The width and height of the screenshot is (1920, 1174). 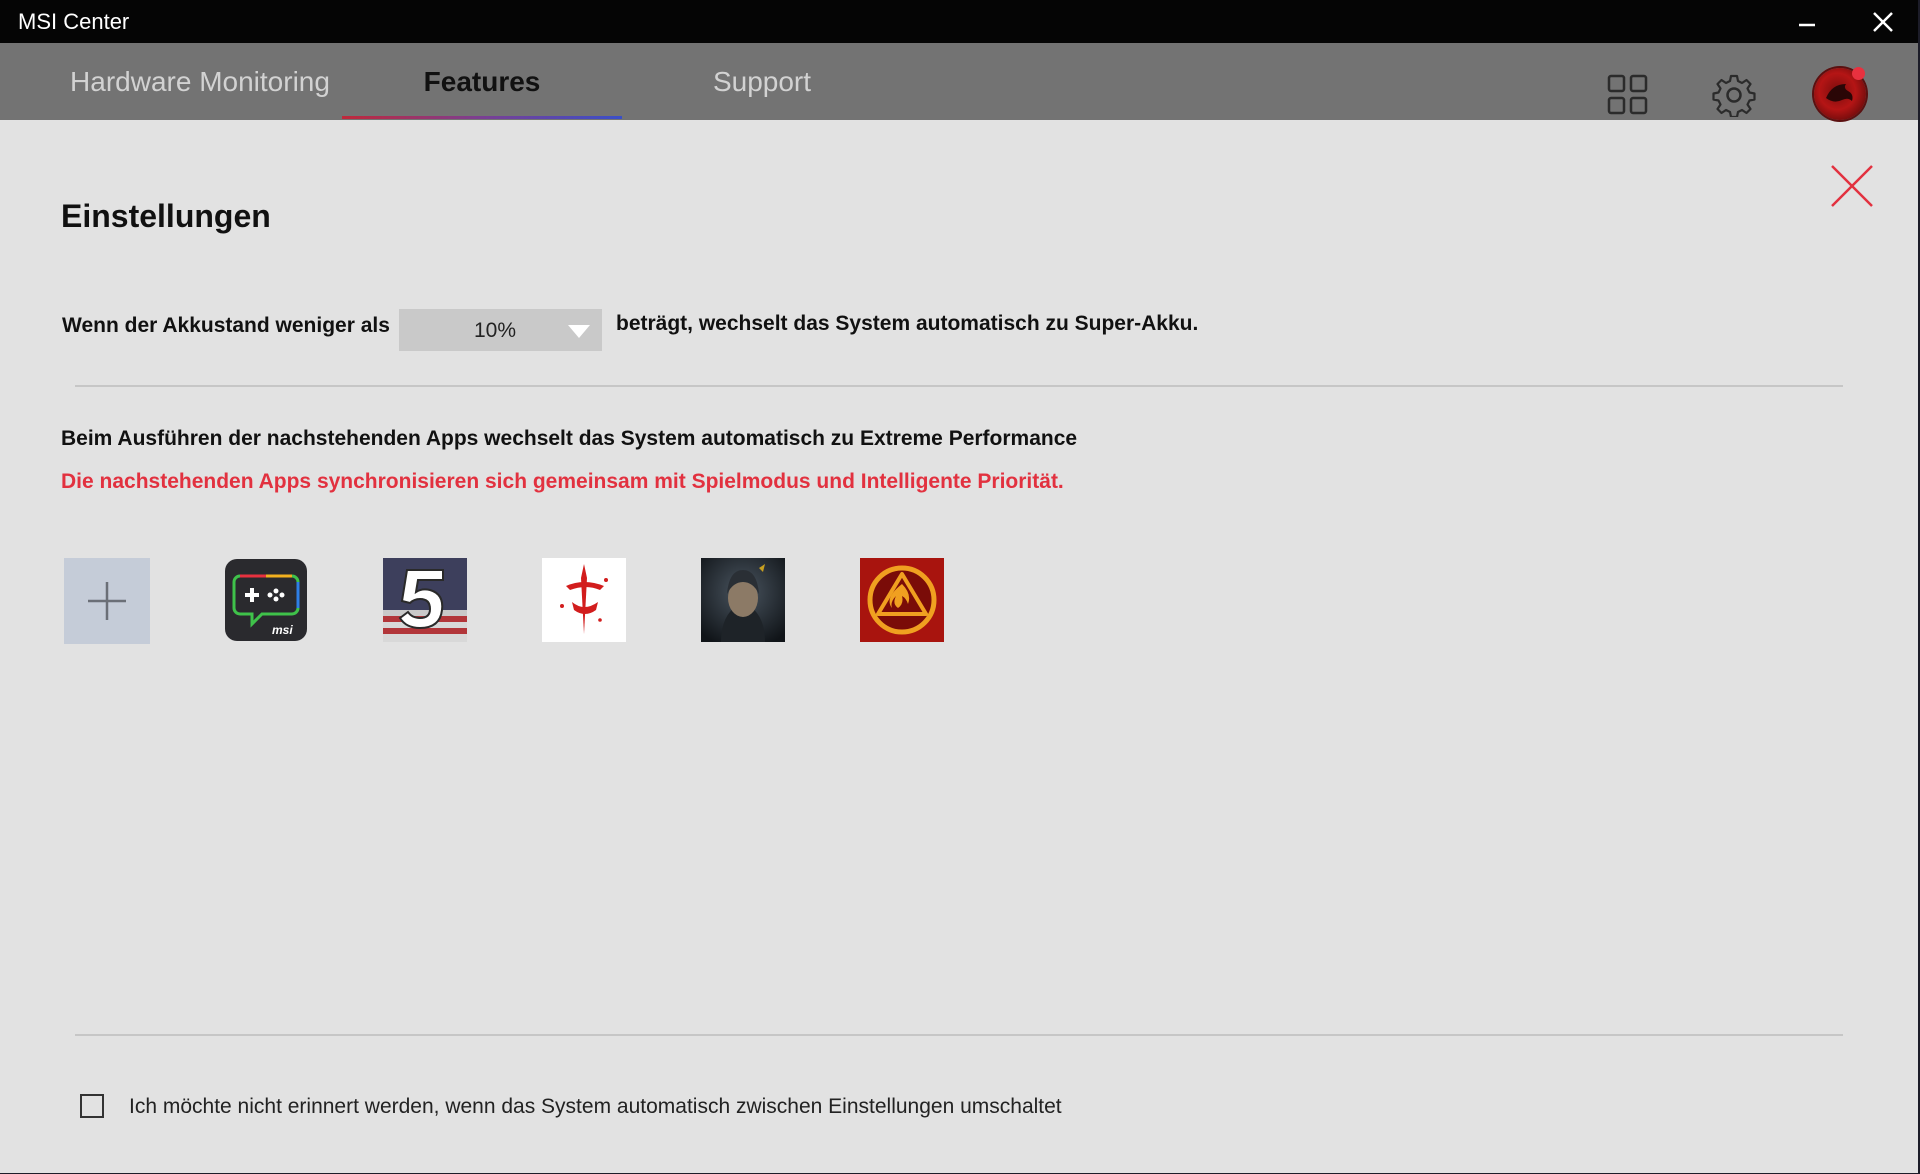 I want to click on notification-badge, so click(x=1858, y=73).